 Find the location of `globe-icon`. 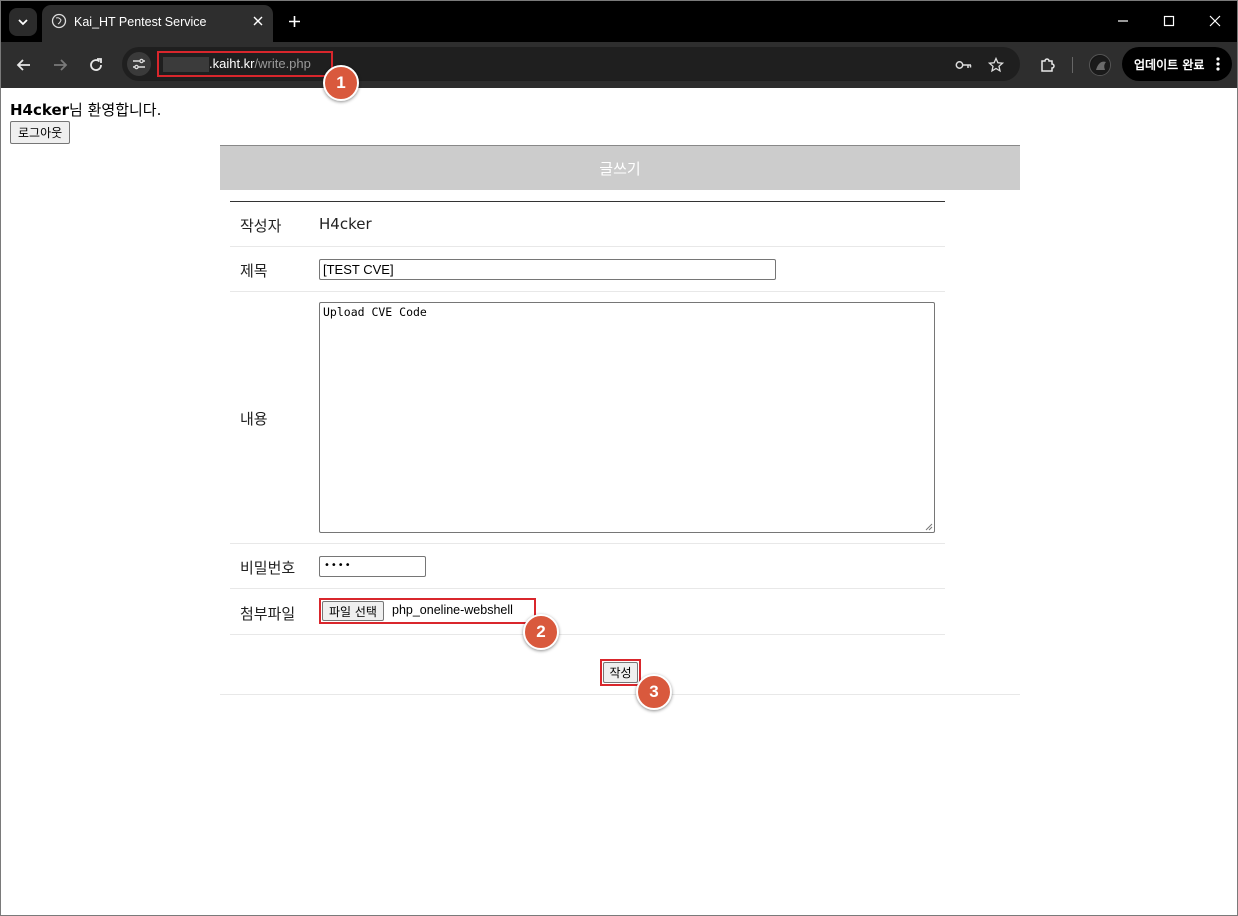

globe-icon is located at coordinates (59, 21).